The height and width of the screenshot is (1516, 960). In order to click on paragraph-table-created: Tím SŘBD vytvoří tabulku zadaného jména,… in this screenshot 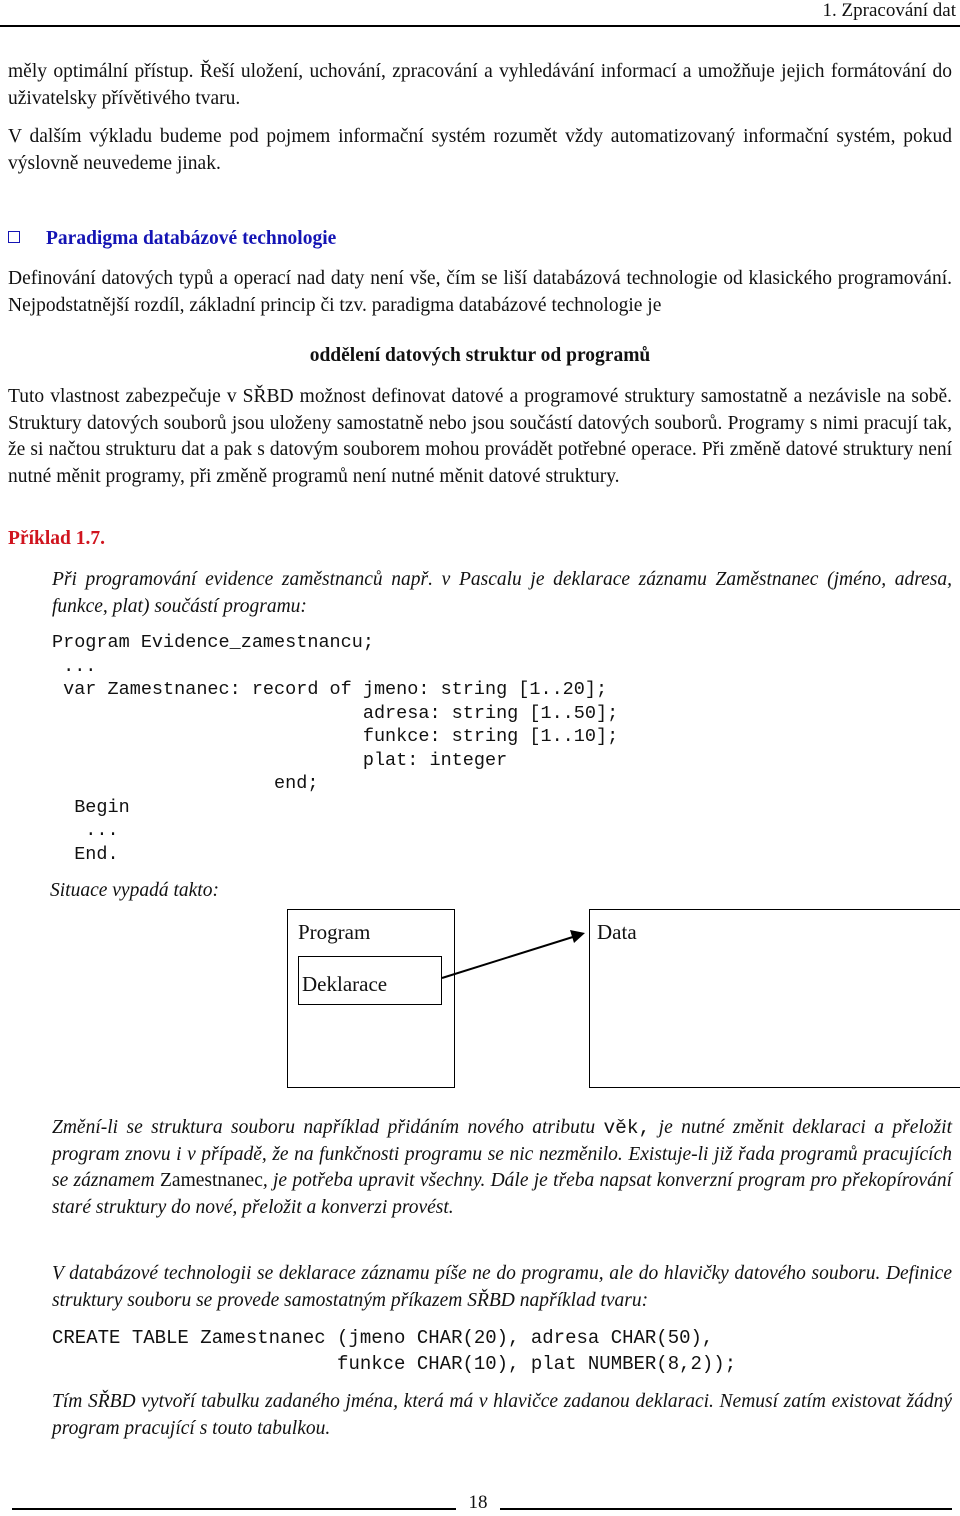, I will do `click(502, 1415)`.